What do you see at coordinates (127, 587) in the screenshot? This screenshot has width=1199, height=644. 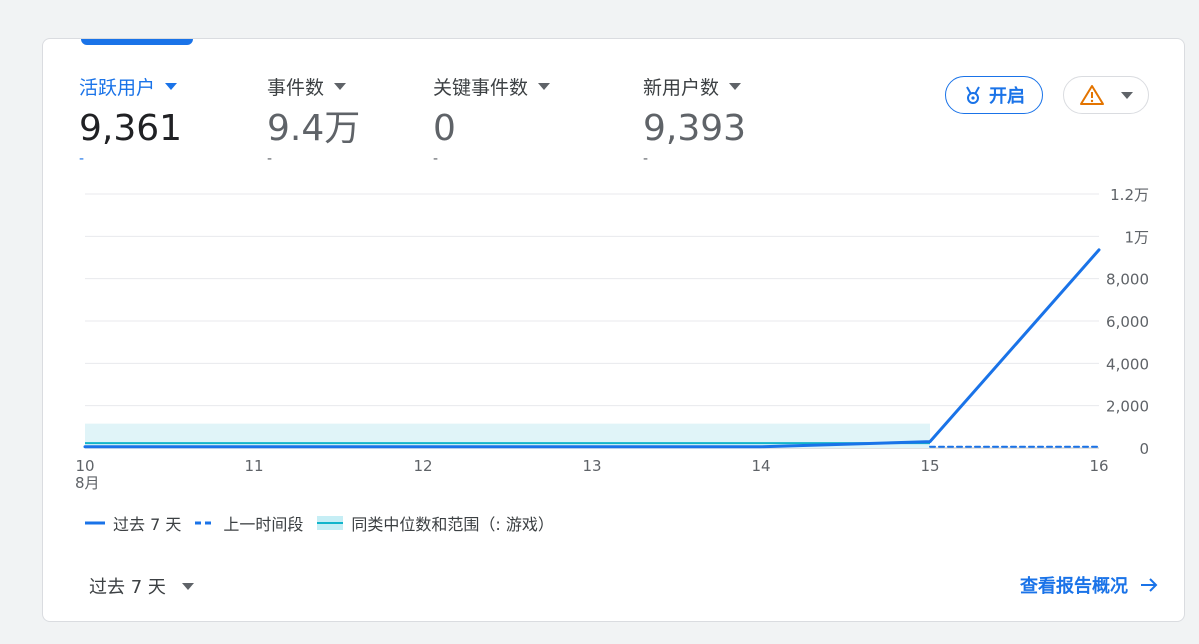 I see `period-label: 过去 7 天` at bounding box center [127, 587].